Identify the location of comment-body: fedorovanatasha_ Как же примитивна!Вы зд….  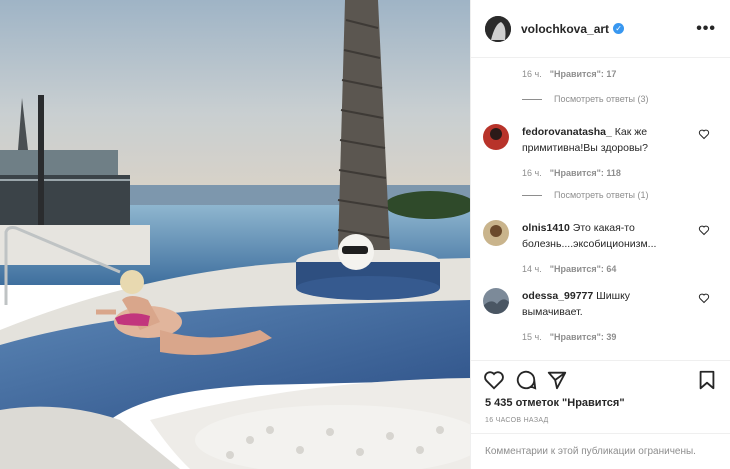
(604, 152).